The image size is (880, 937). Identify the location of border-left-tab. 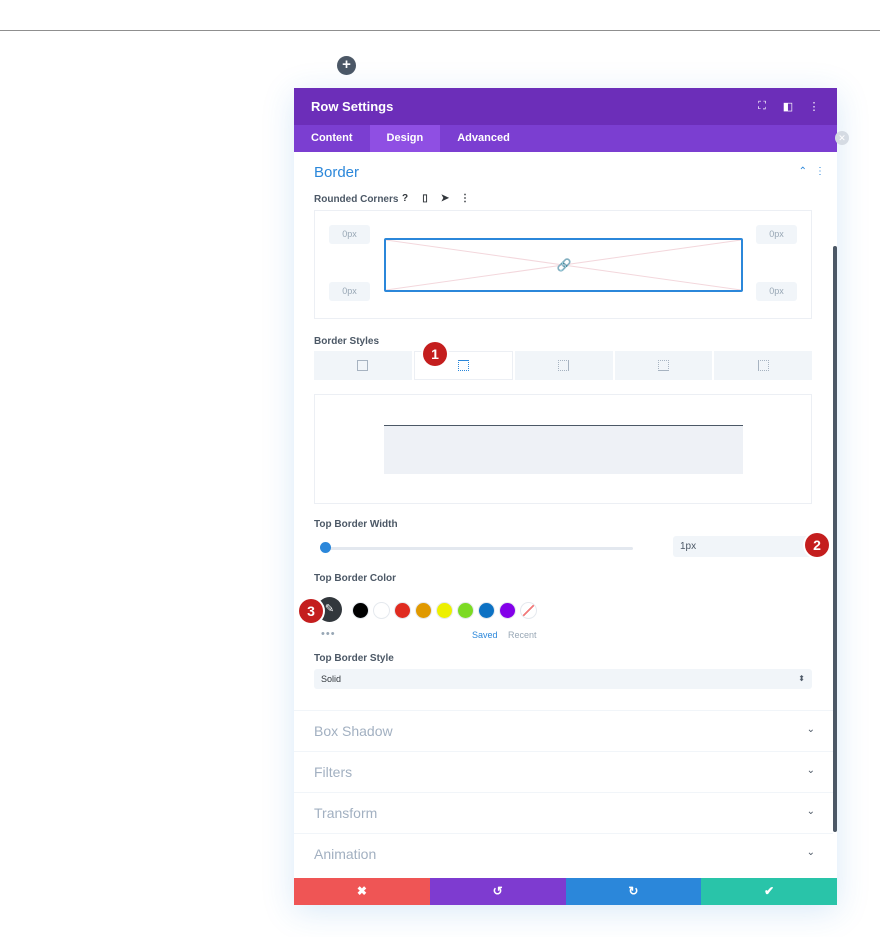
(763, 365).